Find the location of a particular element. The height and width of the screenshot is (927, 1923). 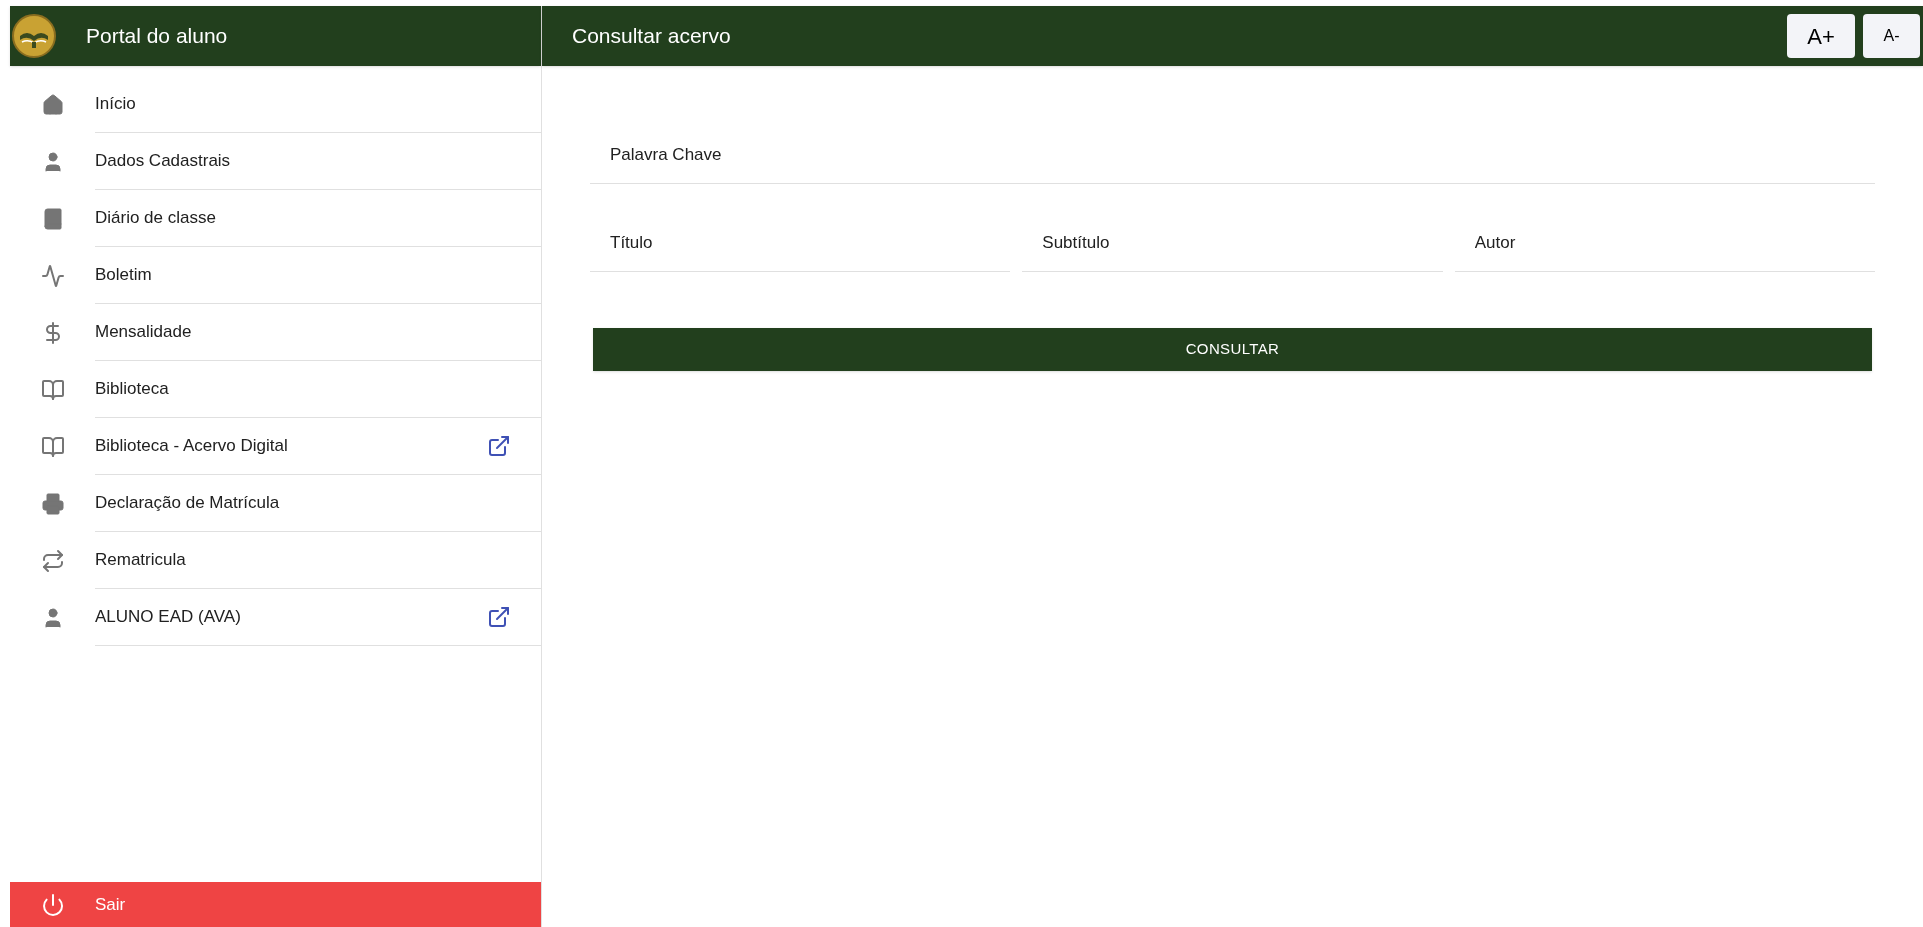

page-title: Consultar acervo is located at coordinates (651, 36).